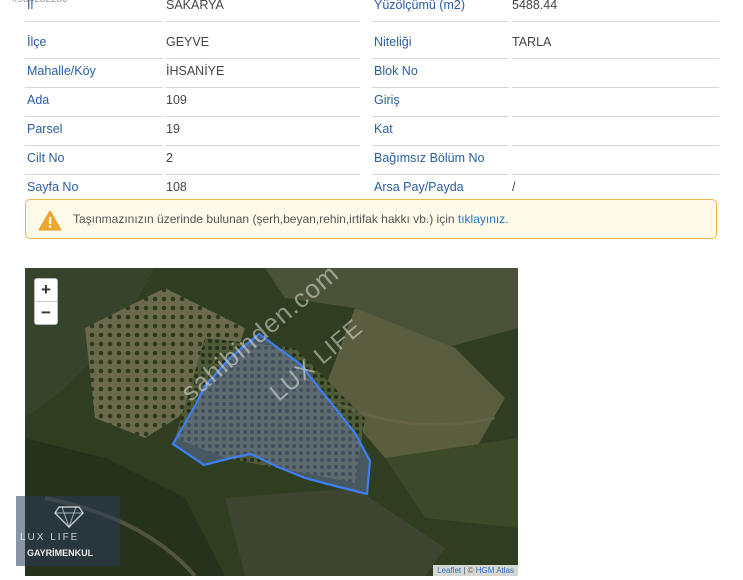  What do you see at coordinates (440, 11) in the screenshot?
I see `row-label-2: Yüzölçümü (m2)` at bounding box center [440, 11].